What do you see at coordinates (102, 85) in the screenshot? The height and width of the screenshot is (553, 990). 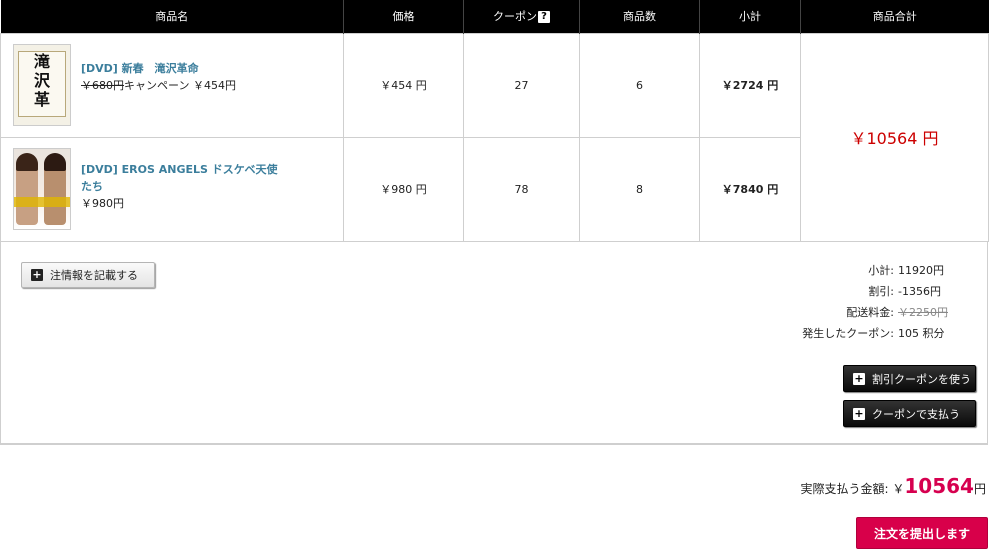 I see `original-price: ￥680円` at bounding box center [102, 85].